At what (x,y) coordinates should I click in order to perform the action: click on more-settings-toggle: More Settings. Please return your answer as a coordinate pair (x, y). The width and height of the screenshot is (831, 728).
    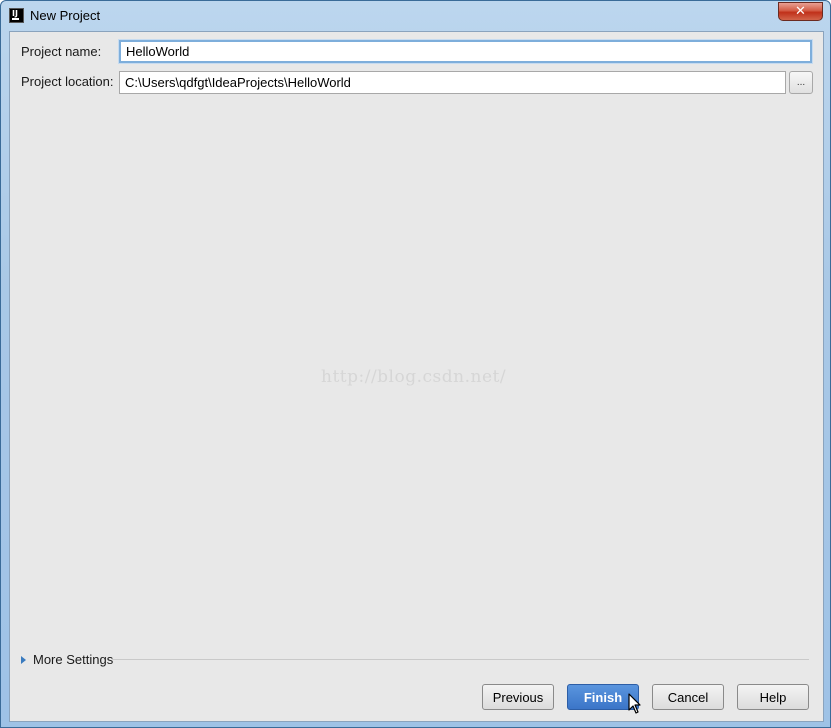
    Looking at the image, I should click on (67, 659).